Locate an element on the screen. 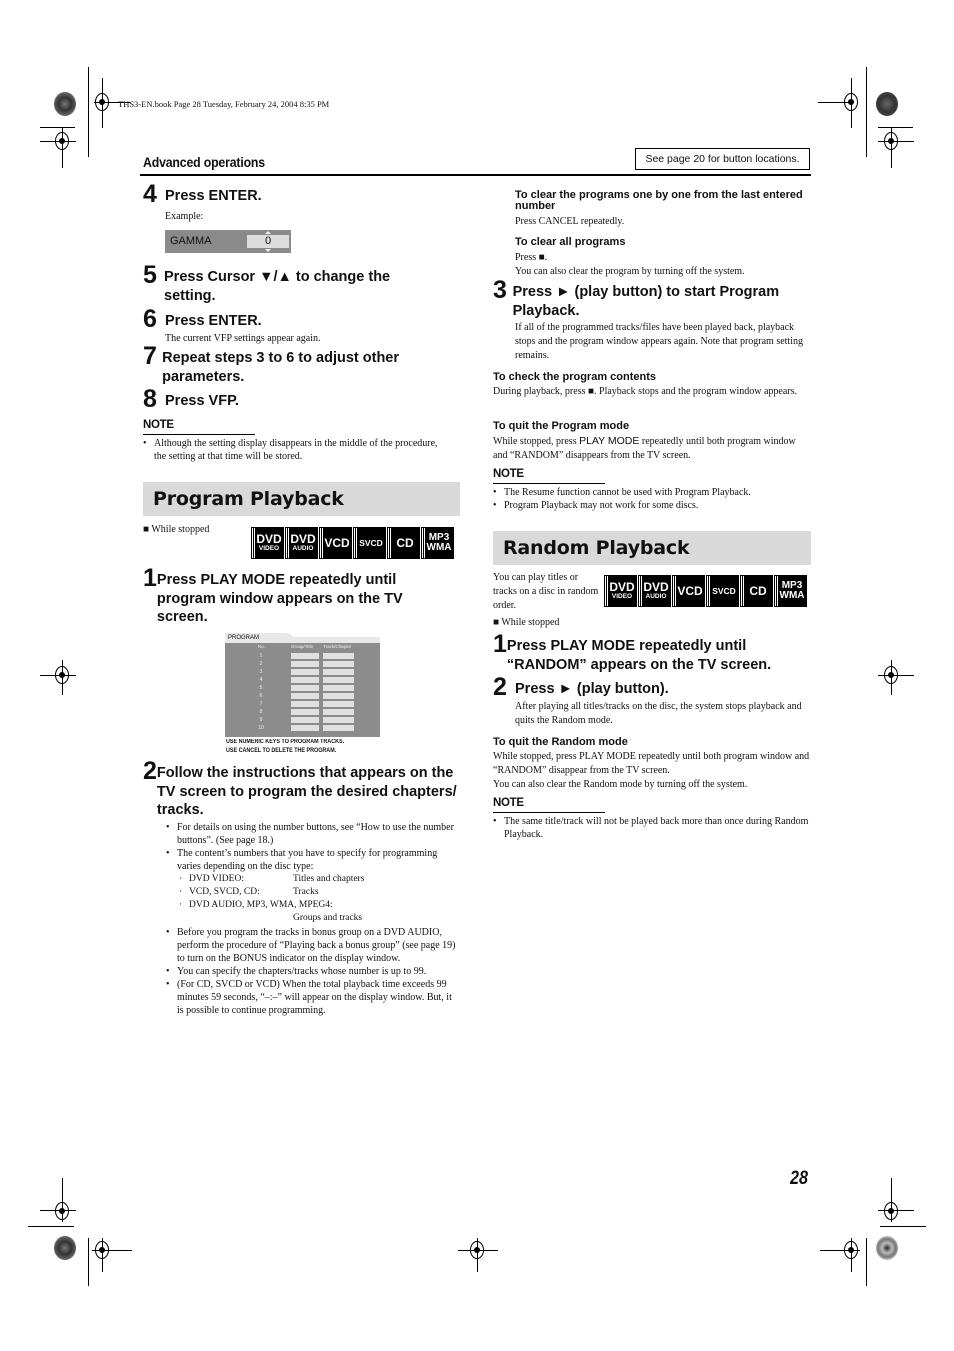 The width and height of the screenshot is (954, 1351). program-row-number: 6 is located at coordinates (261, 696).